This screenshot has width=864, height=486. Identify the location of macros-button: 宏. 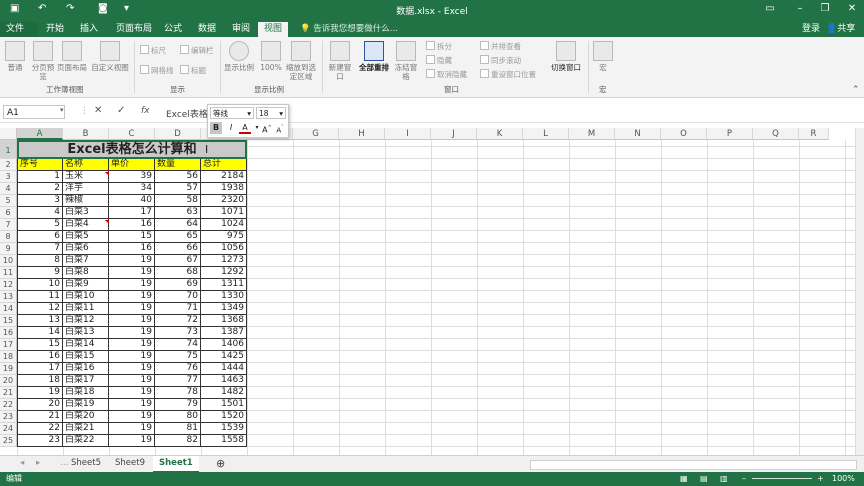
(603, 56).